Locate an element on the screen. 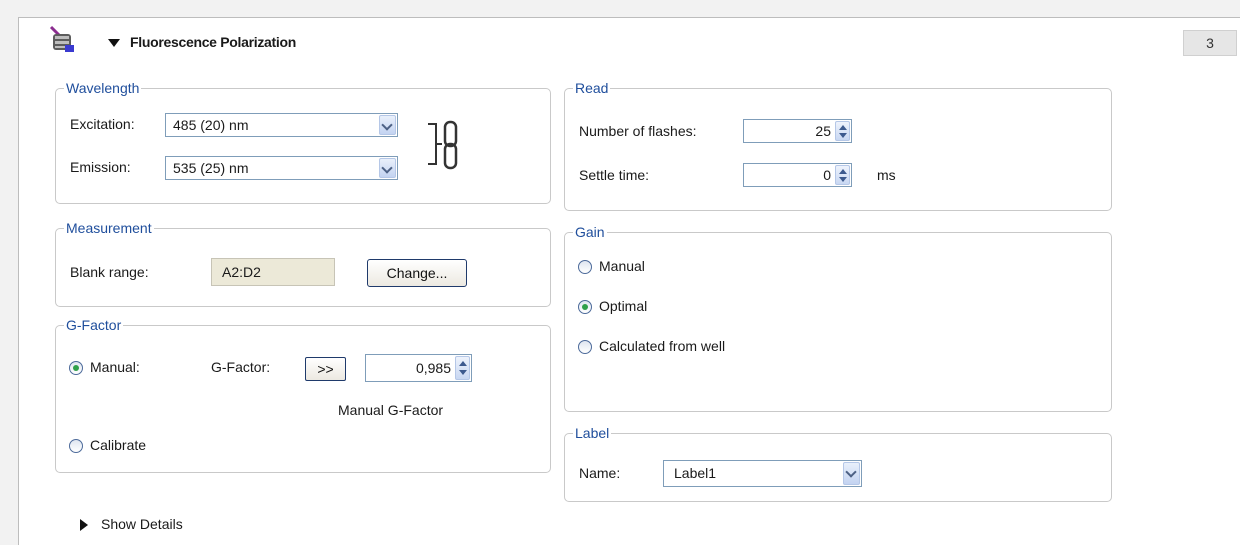 Image resolution: width=1240 pixels, height=545 pixels. settle-label: Settle time: is located at coordinates (614, 175).